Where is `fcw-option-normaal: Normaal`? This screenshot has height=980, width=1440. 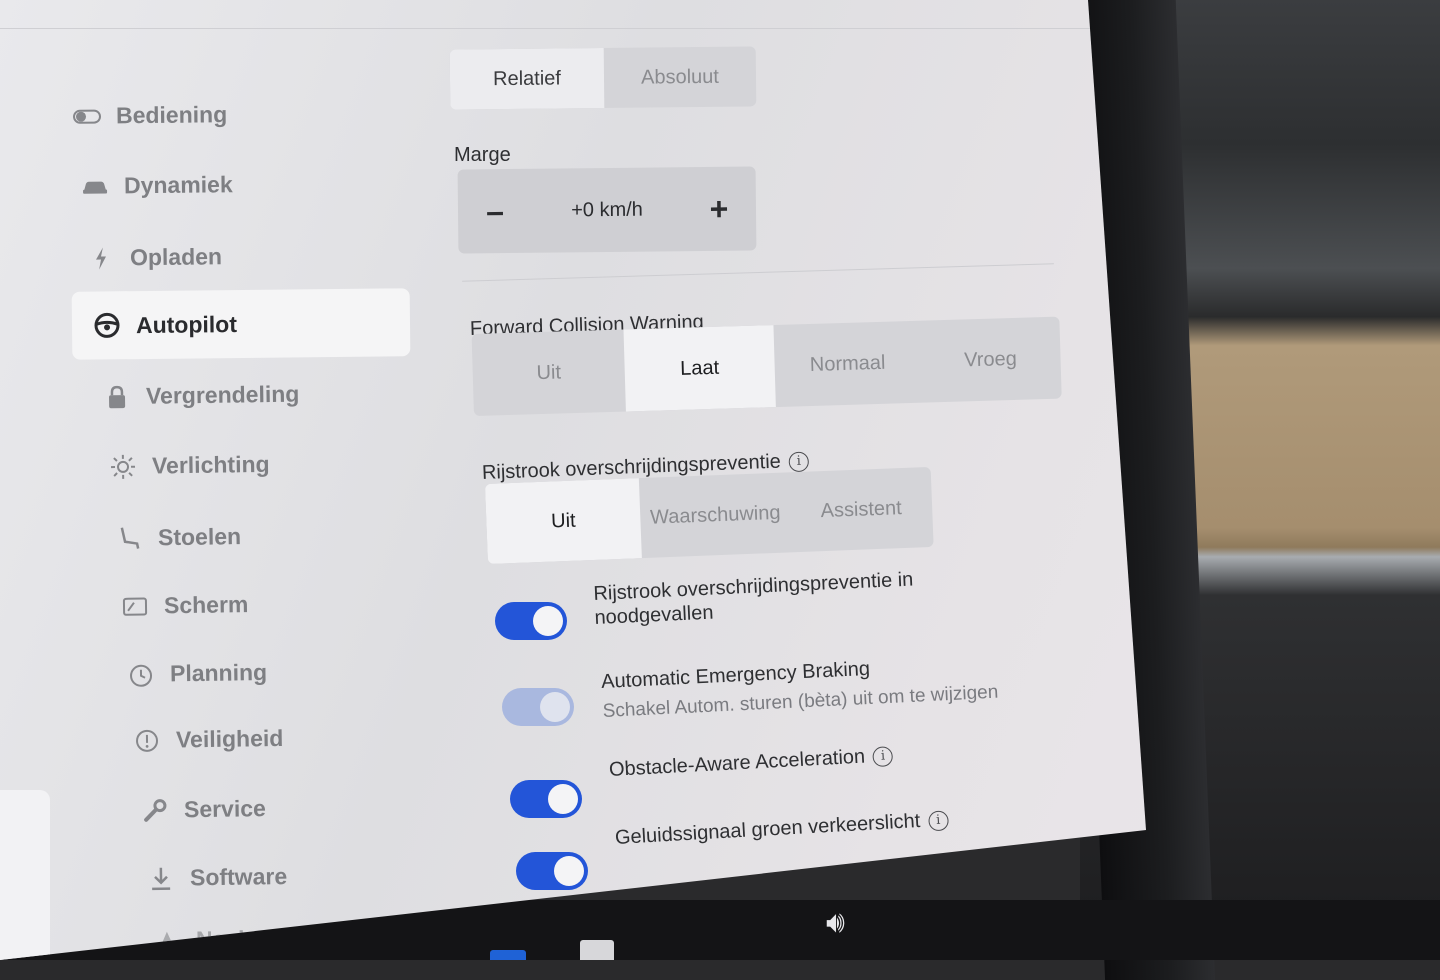 fcw-option-normaal: Normaal is located at coordinates (847, 364).